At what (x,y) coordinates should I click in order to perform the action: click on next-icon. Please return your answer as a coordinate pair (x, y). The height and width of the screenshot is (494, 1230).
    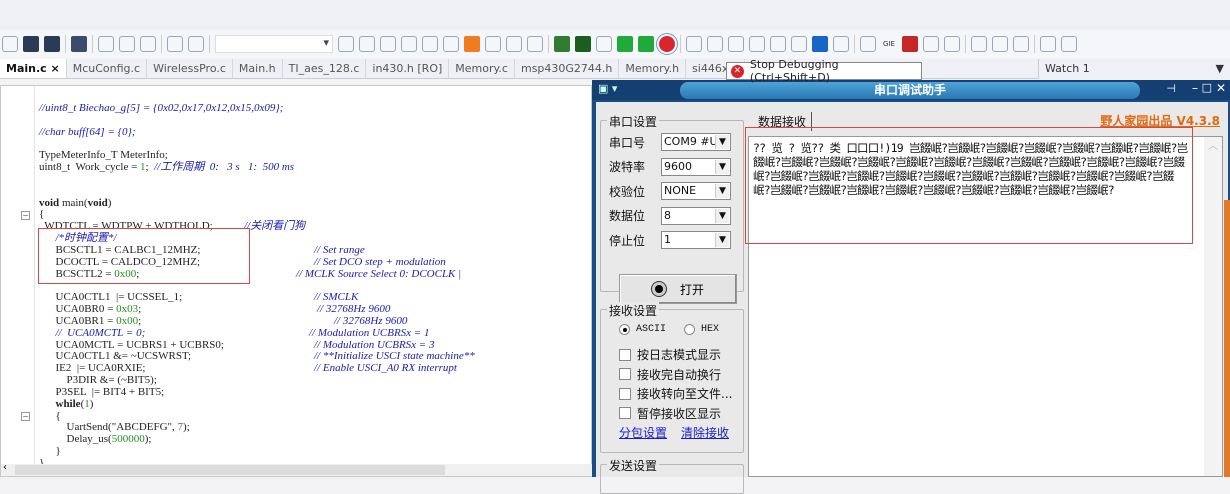
    Looking at the image, I should click on (493, 44).